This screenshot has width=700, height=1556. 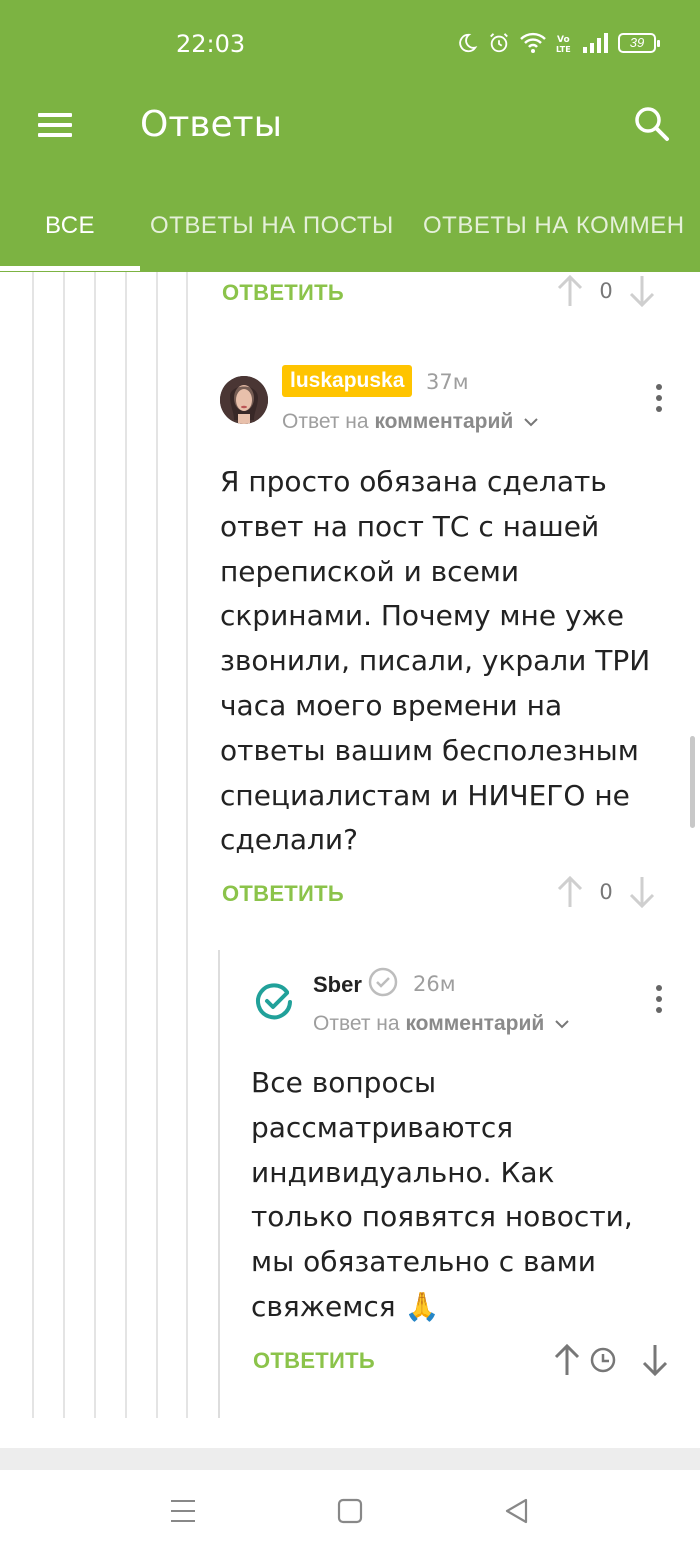 I want to click on scrollbar, so click(x=692, y=782).